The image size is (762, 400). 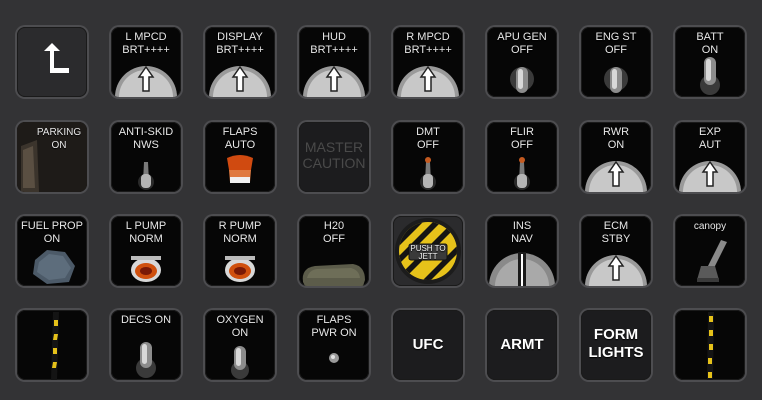 What do you see at coordinates (240, 232) in the screenshot?
I see `button-label: R PUMP NORM` at bounding box center [240, 232].